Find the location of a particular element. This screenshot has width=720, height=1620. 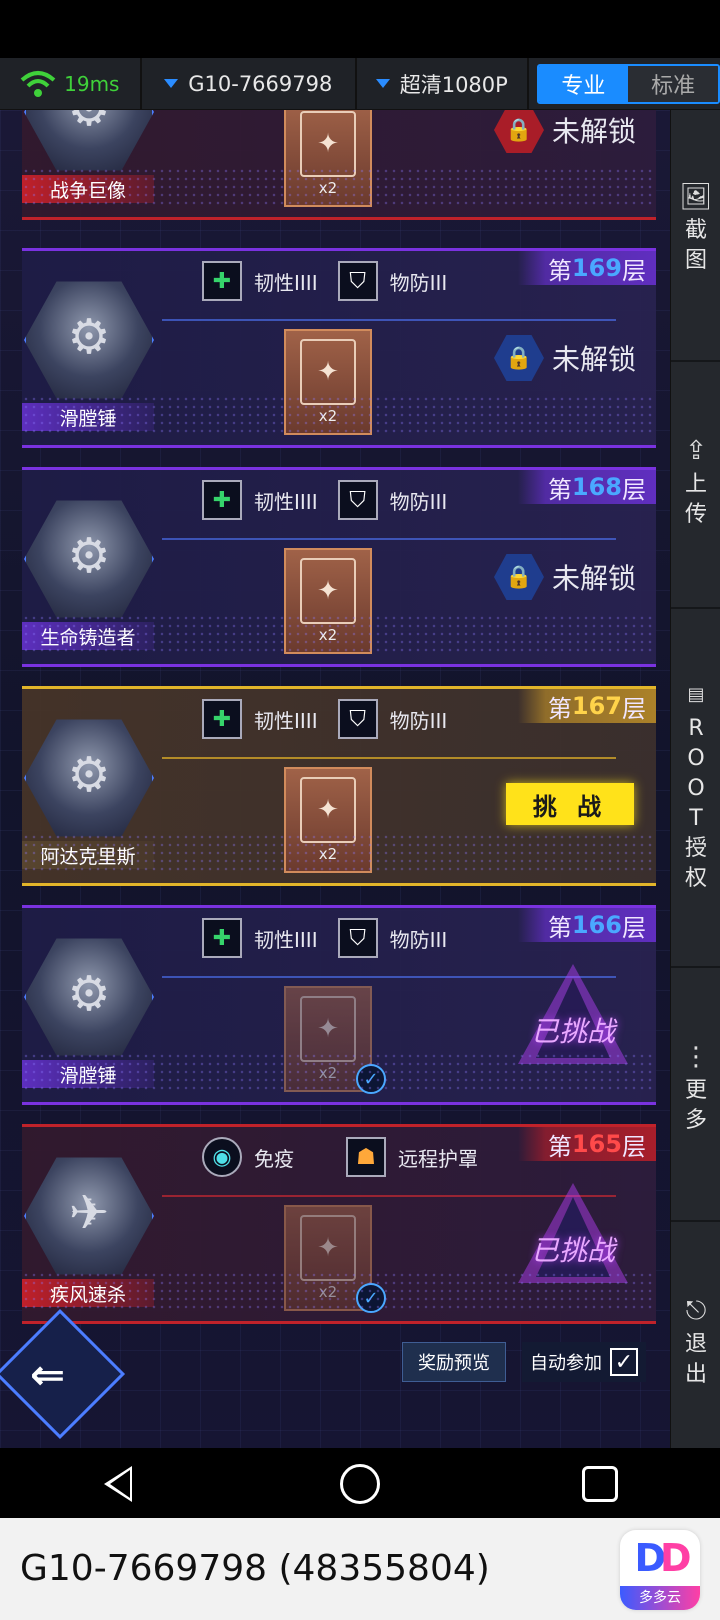

stream-toolbar: 19ms G10-7669798 超清1080P 专业 标准 is located at coordinates (360, 83).